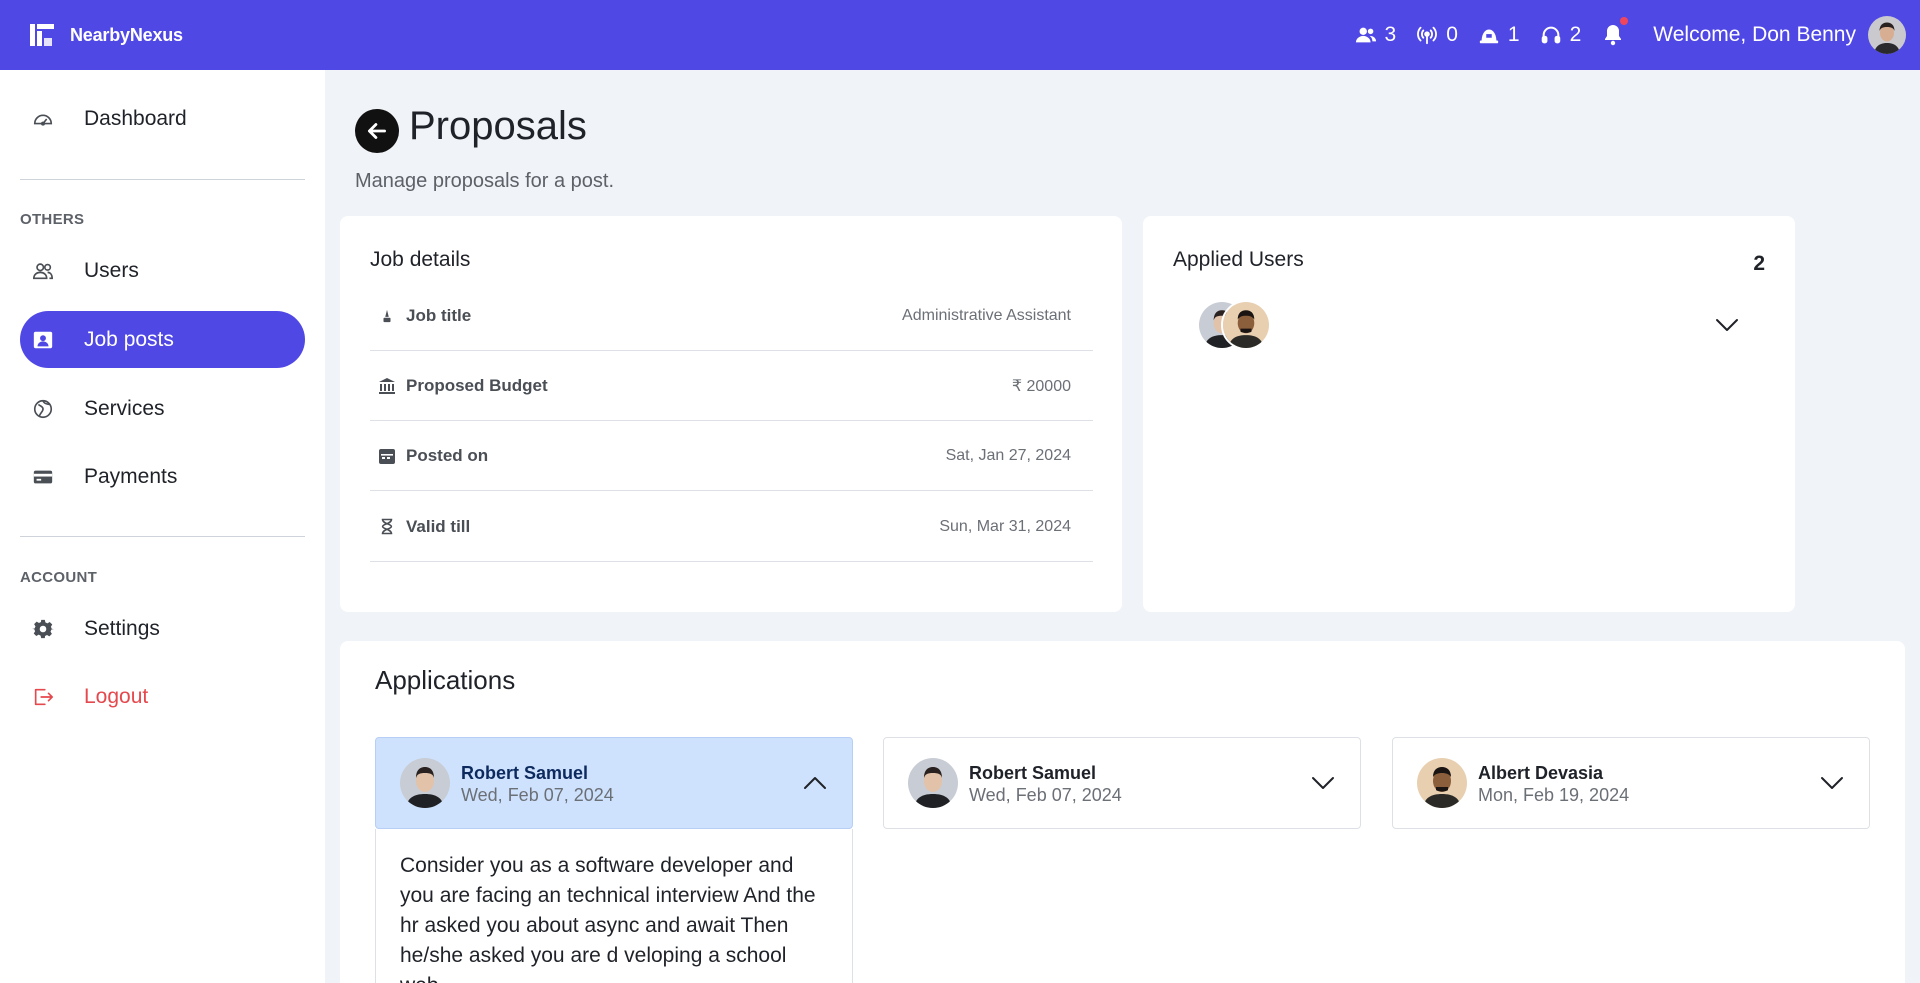  Describe the element at coordinates (1427, 35) in the screenshot. I see `broadcast-icon` at that location.